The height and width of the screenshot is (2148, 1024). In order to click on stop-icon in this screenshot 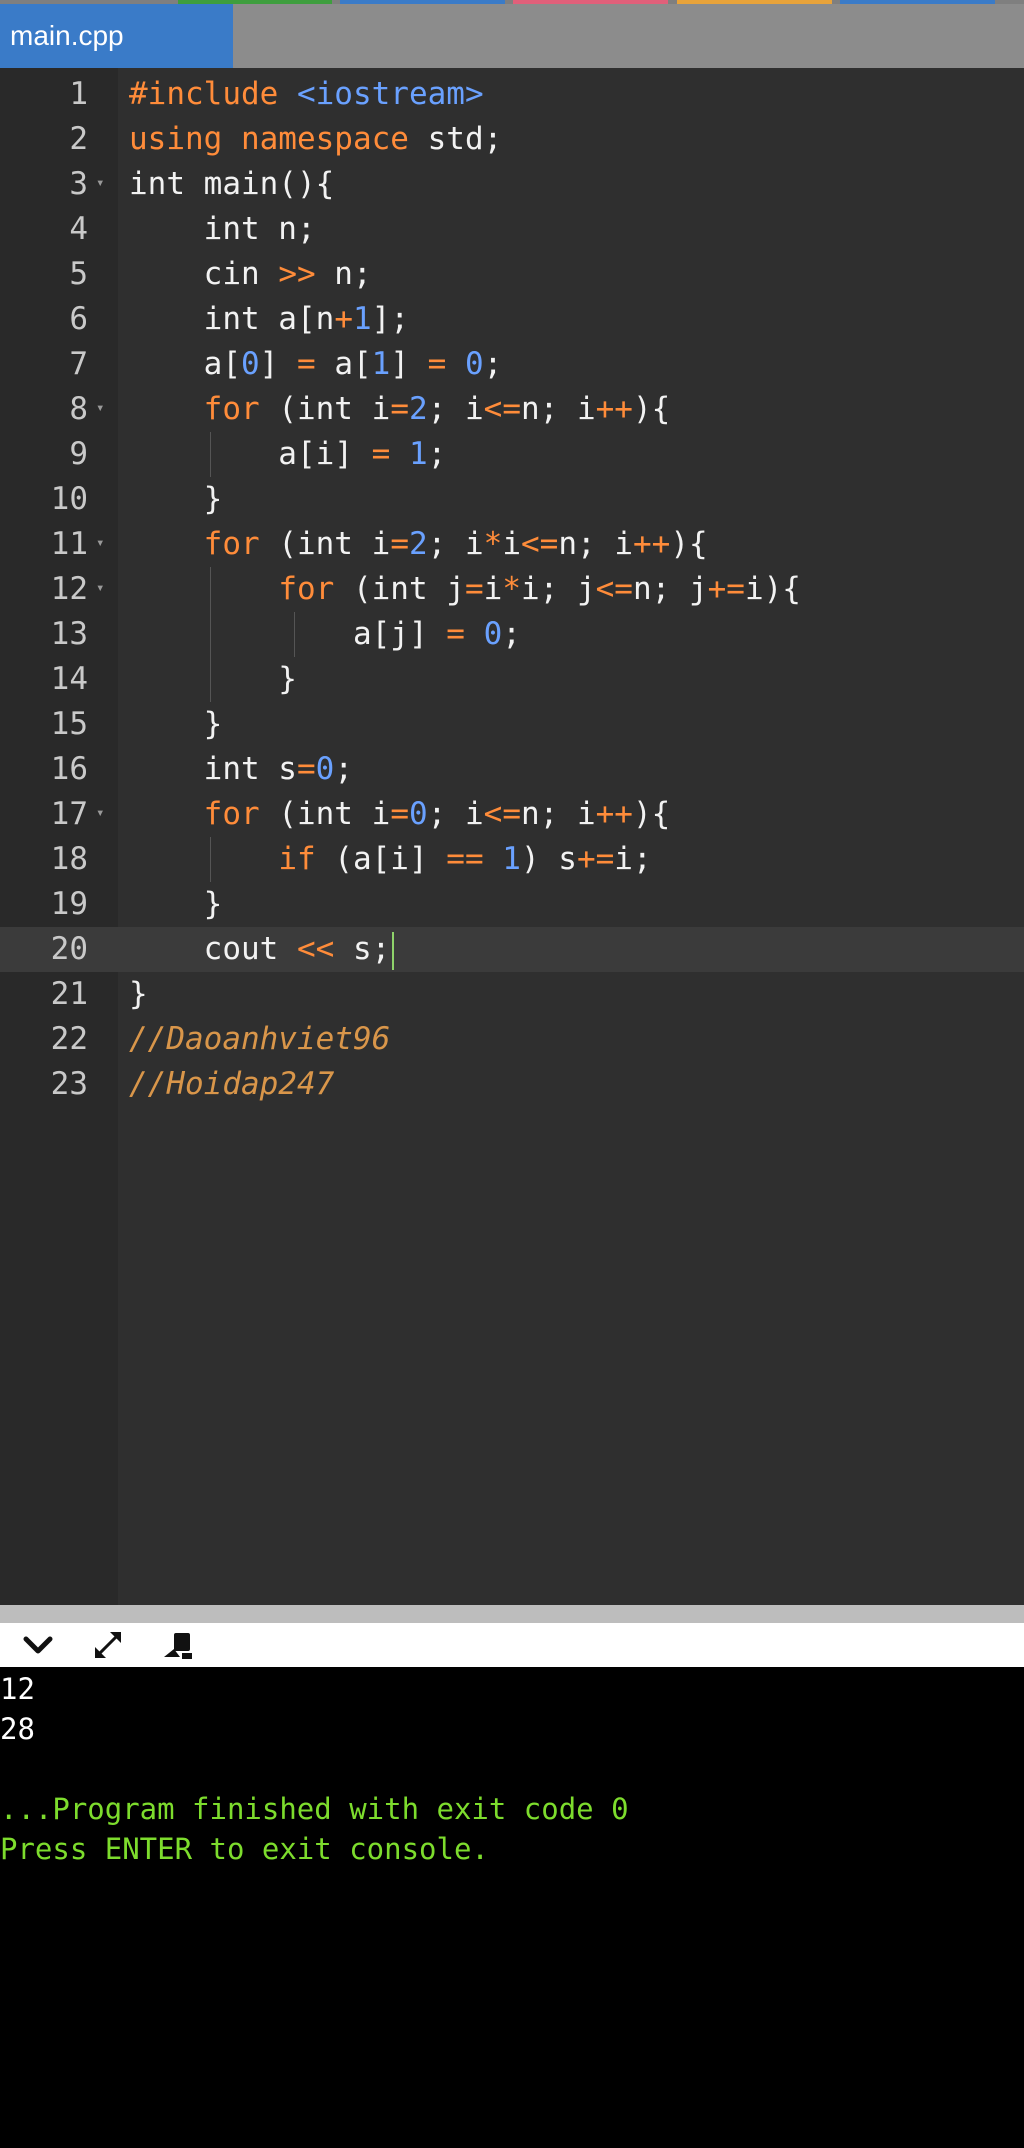, I will do `click(180, 1645)`.